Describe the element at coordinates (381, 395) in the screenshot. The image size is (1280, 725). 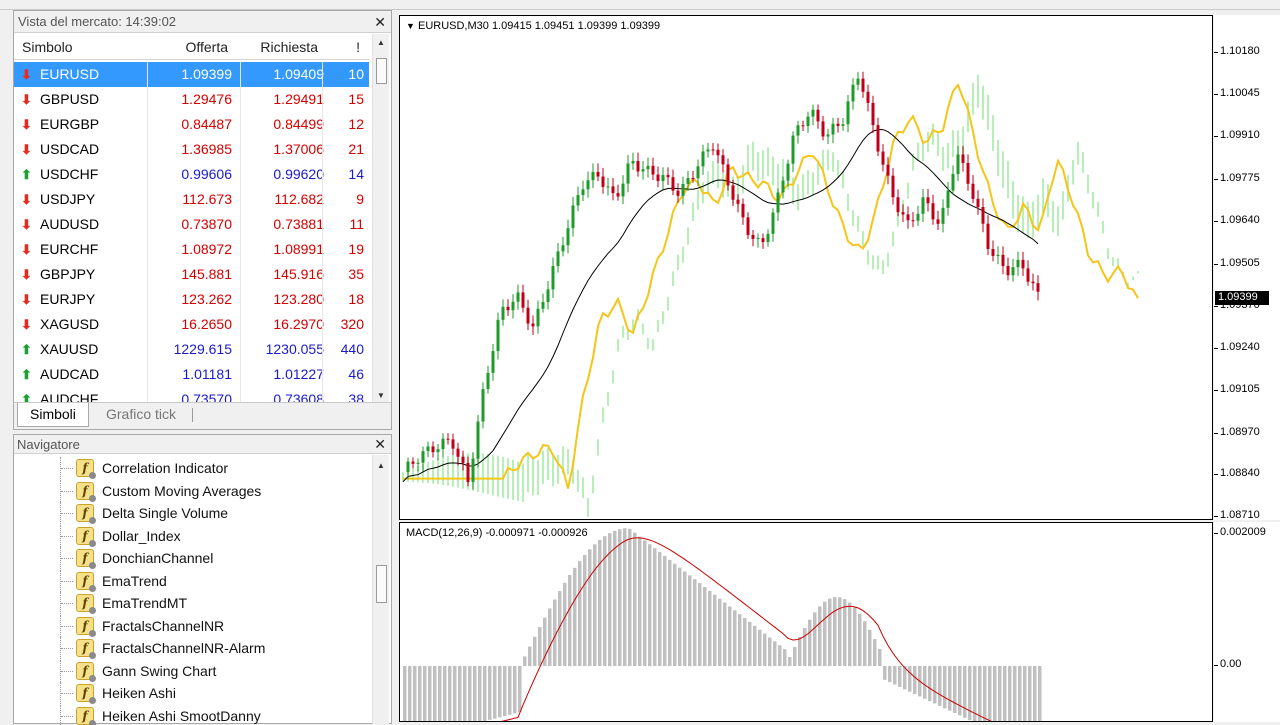
I see `scroll-down-icon: ▼` at that location.